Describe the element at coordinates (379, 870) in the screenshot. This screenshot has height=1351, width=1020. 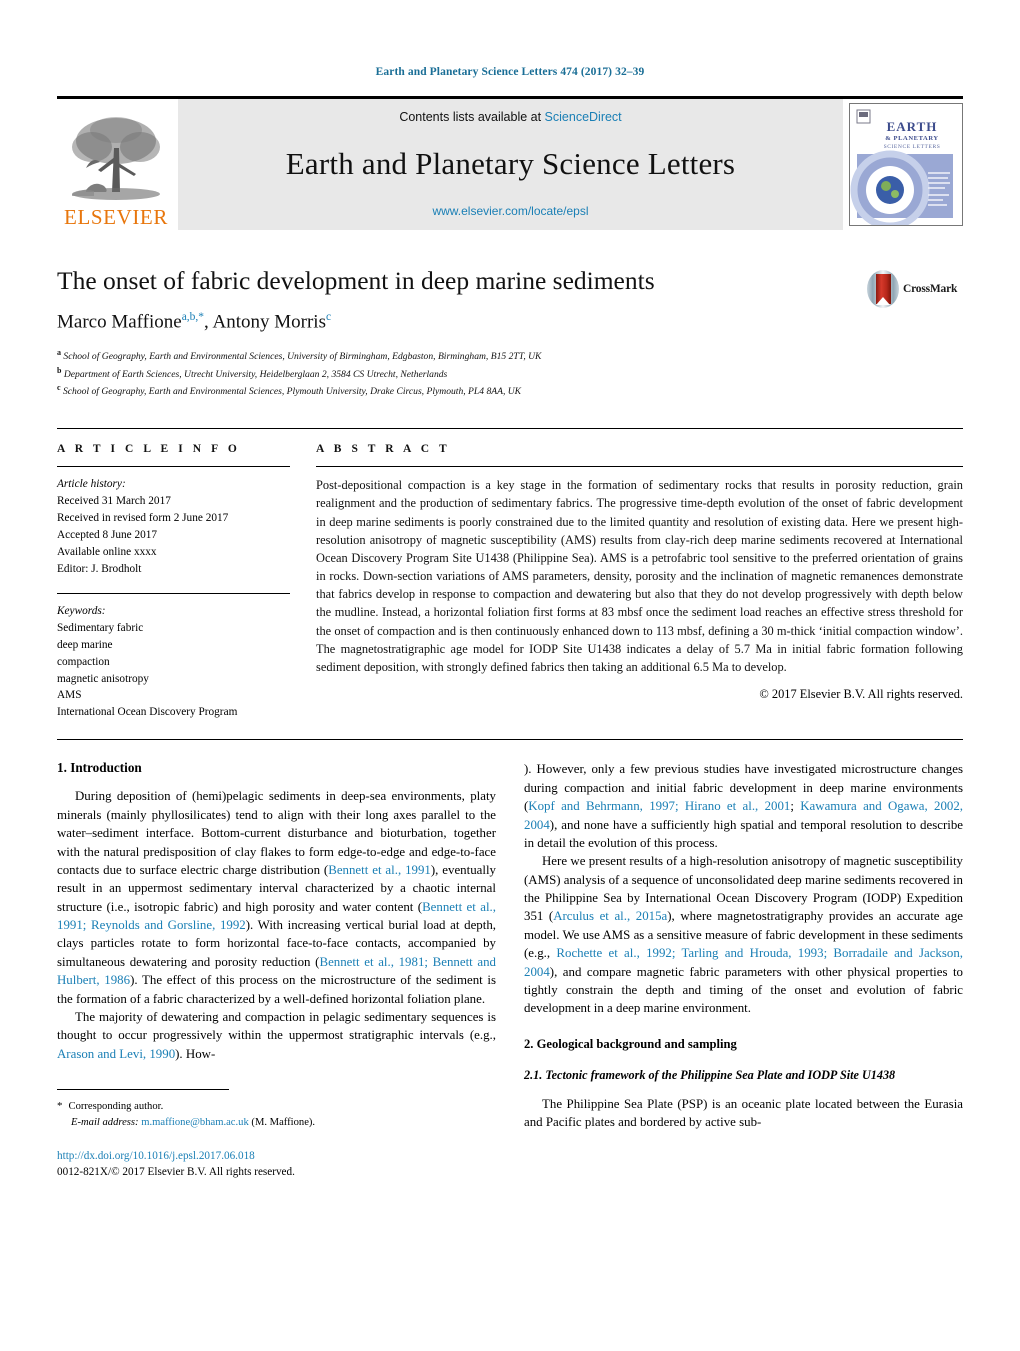
I see `citation-link: Bennett et al., 1991` at that location.